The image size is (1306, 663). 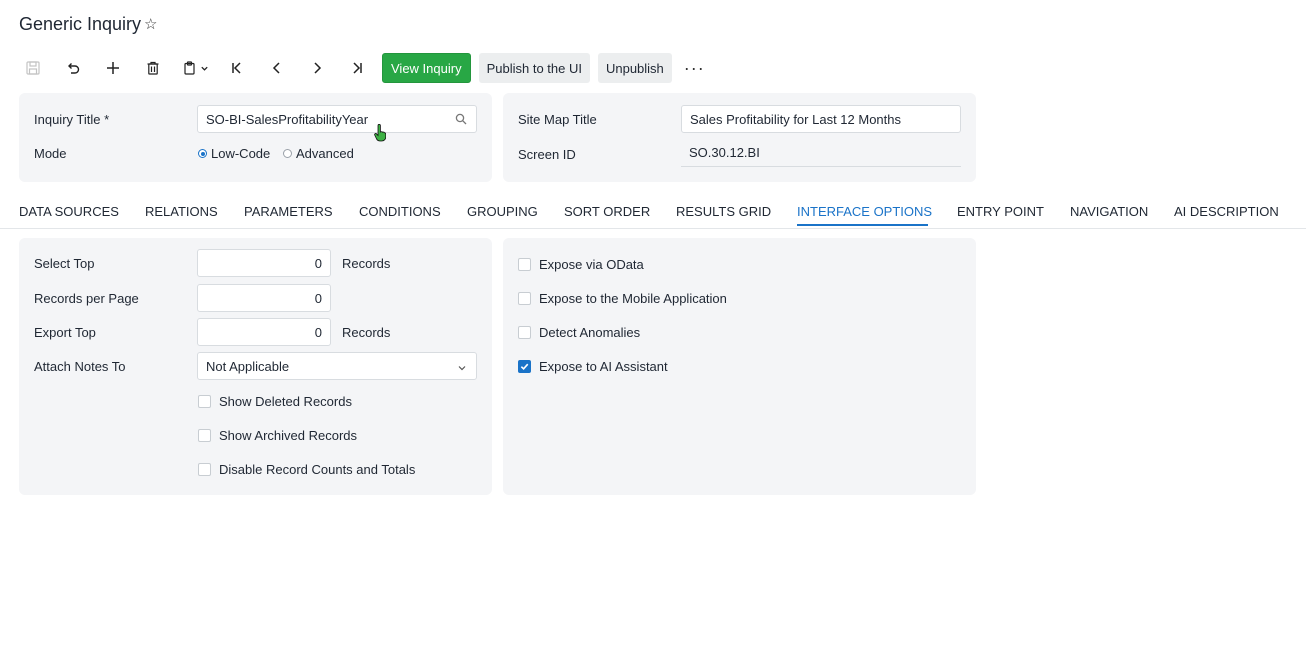 I want to click on checkmark-icon, so click(x=524, y=366).